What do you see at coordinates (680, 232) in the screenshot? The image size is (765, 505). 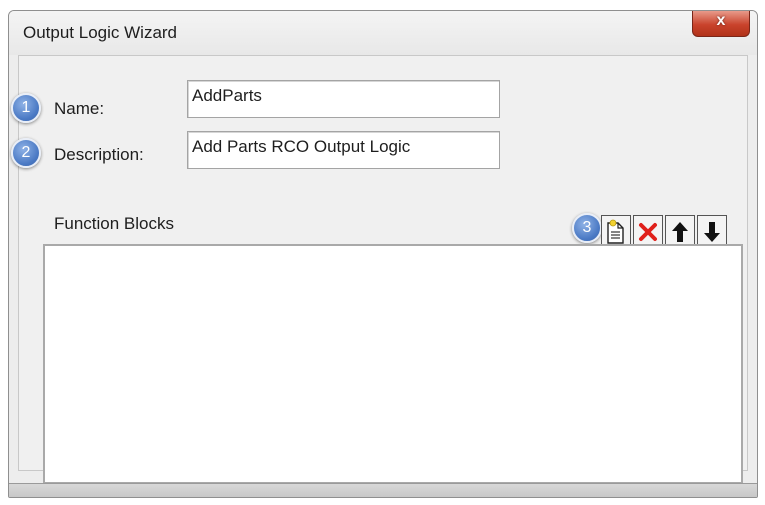 I see `arrow-up-icon` at bounding box center [680, 232].